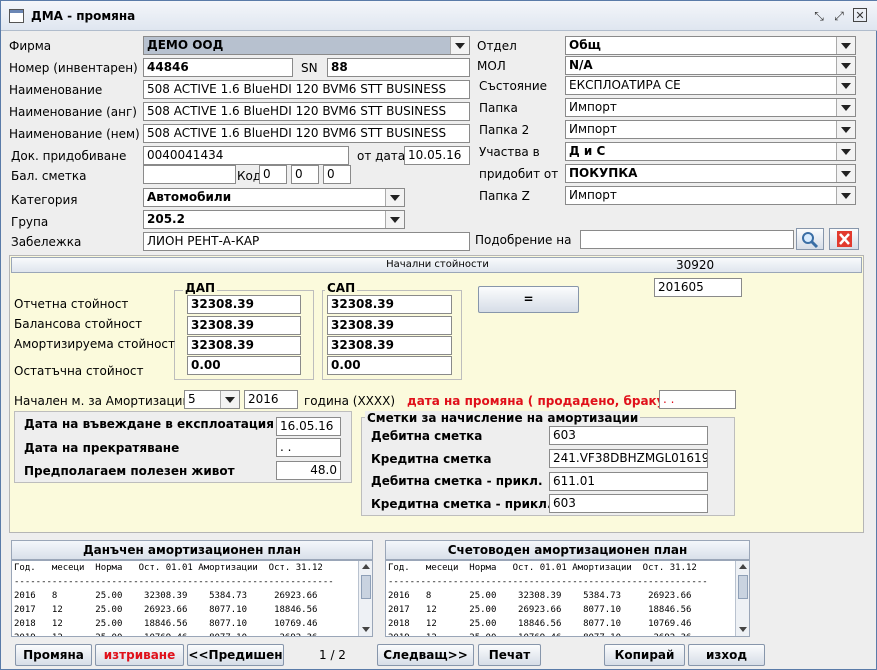 The width and height of the screenshot is (877, 670). Describe the element at coordinates (73, 68) in the screenshot. I see `number-label: Номер (инвентарен)` at that location.